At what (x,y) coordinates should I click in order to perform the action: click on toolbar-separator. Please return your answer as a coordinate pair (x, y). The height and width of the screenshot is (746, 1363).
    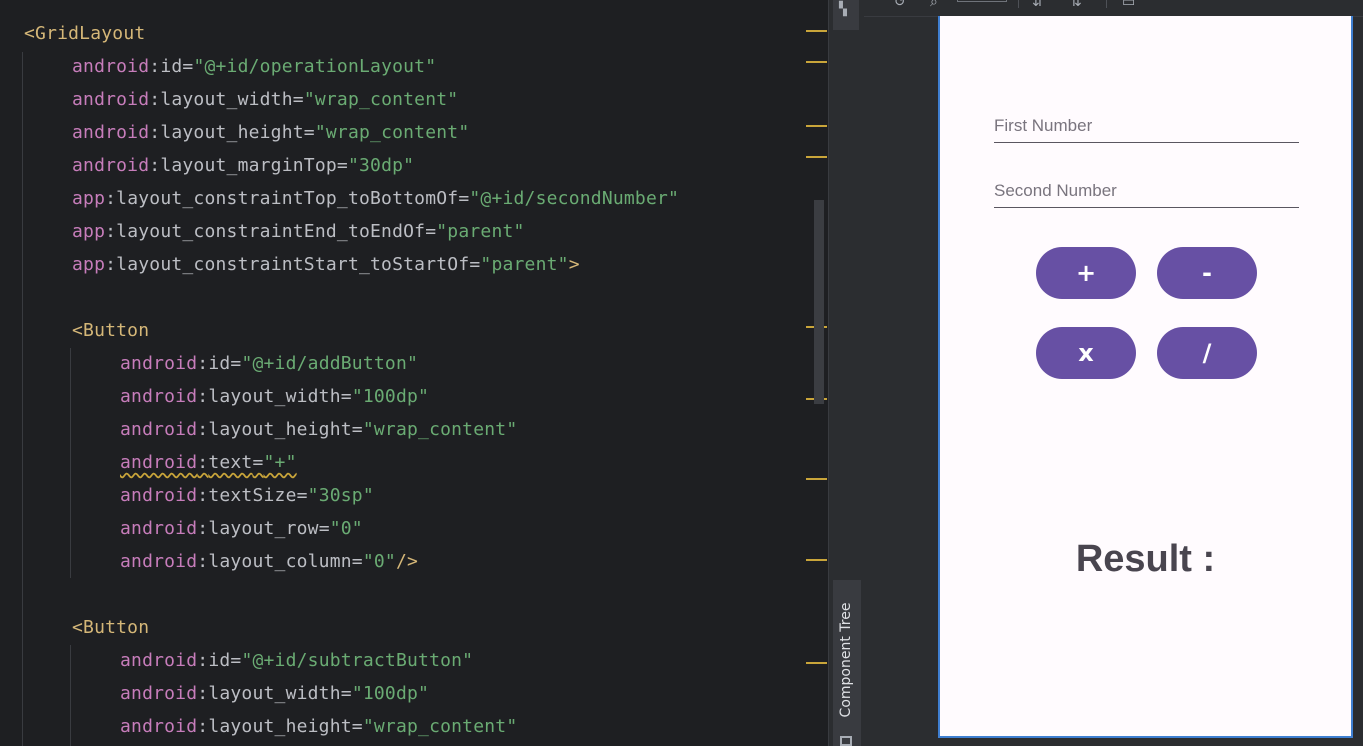
    Looking at the image, I should click on (1018, 4).